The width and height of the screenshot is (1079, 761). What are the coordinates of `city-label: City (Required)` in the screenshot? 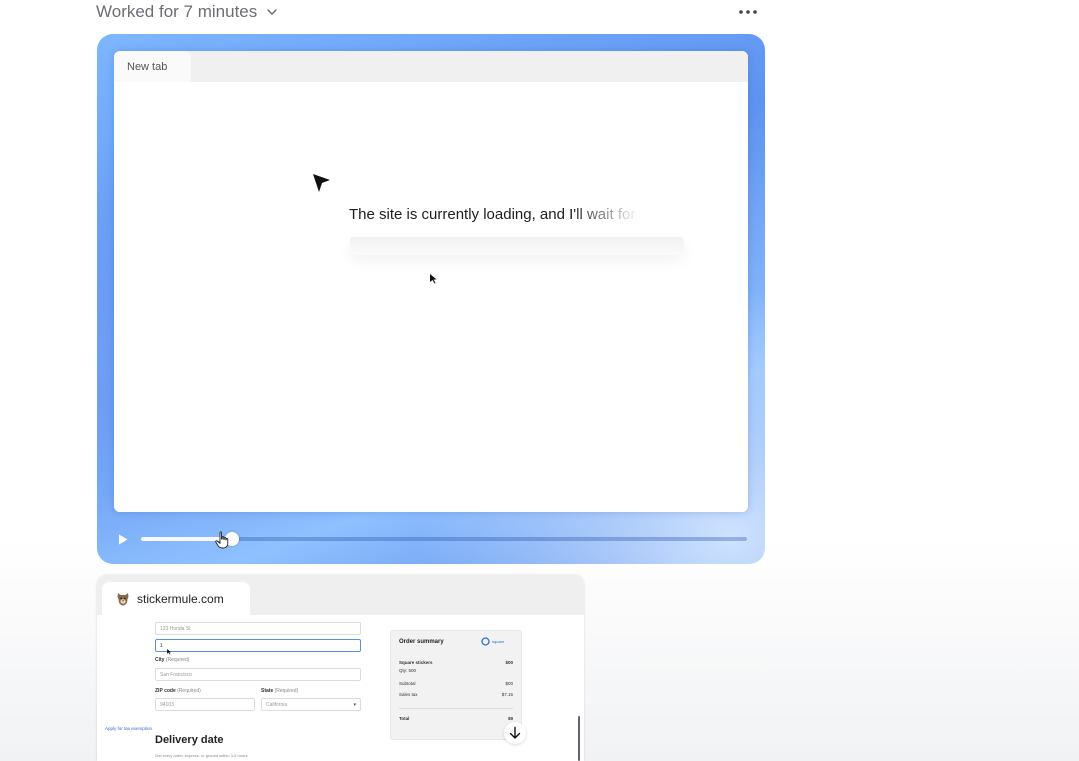 It's located at (172, 660).